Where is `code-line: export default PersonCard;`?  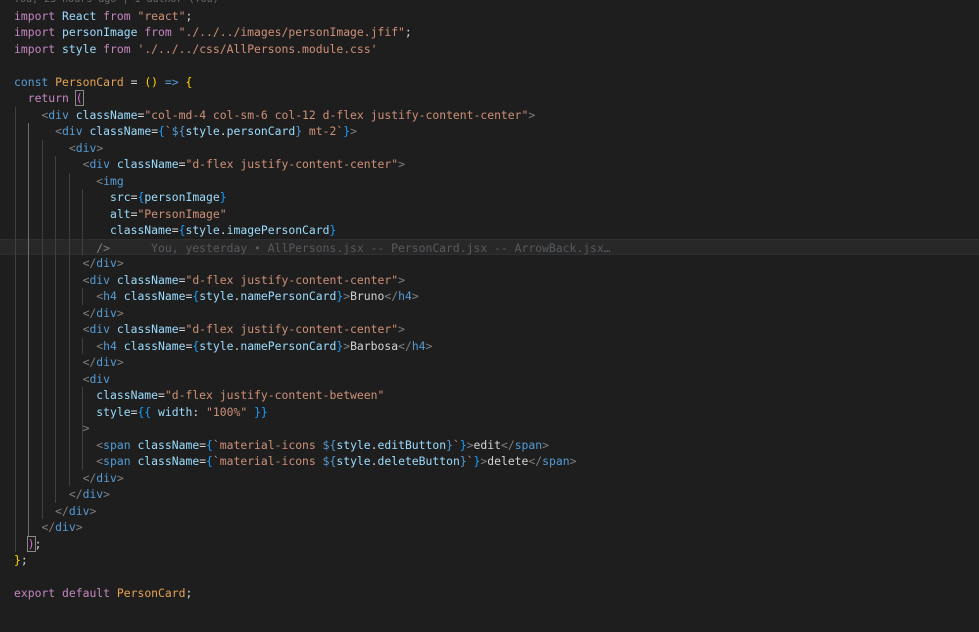 code-line: export default PersonCard; is located at coordinates (489, 593).